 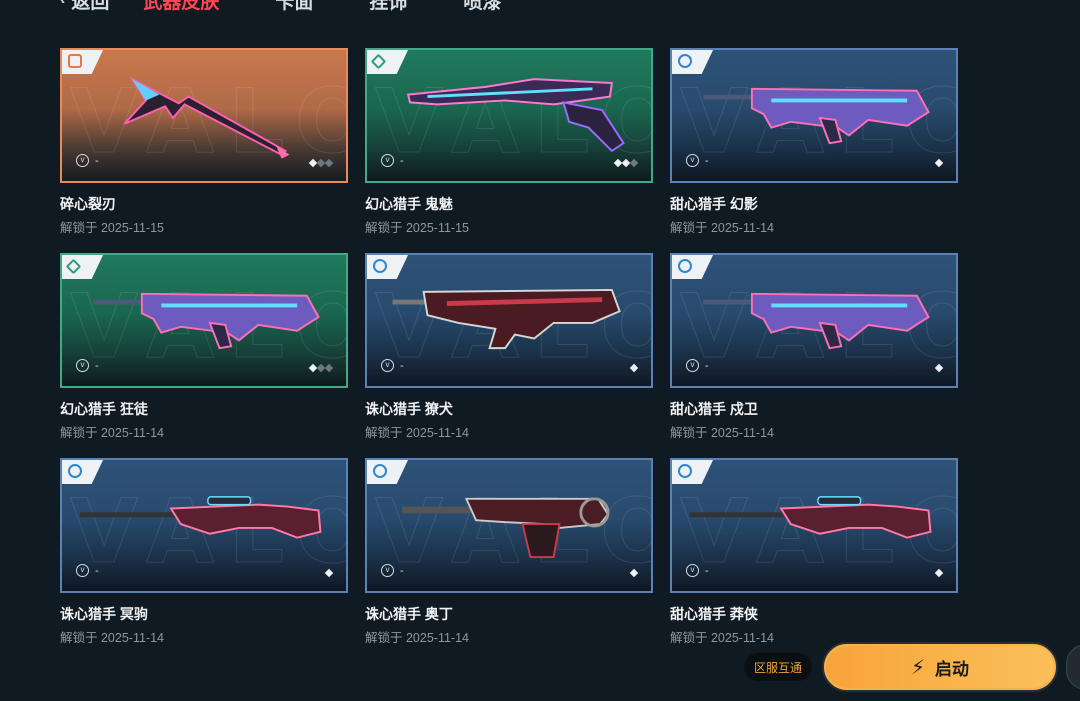 I want to click on skin-item: VALOv-甜心猎手 莽侠解锁于 2025-11-14, so click(x=814, y=560).